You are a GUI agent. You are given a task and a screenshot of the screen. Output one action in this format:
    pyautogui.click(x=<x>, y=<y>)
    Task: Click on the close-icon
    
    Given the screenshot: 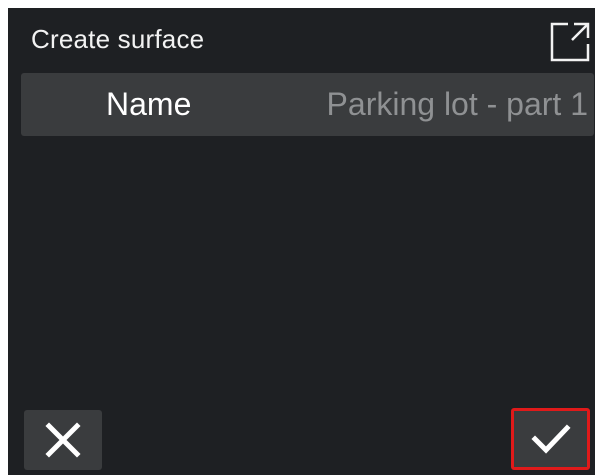 What is the action you would take?
    pyautogui.click(x=63, y=440)
    